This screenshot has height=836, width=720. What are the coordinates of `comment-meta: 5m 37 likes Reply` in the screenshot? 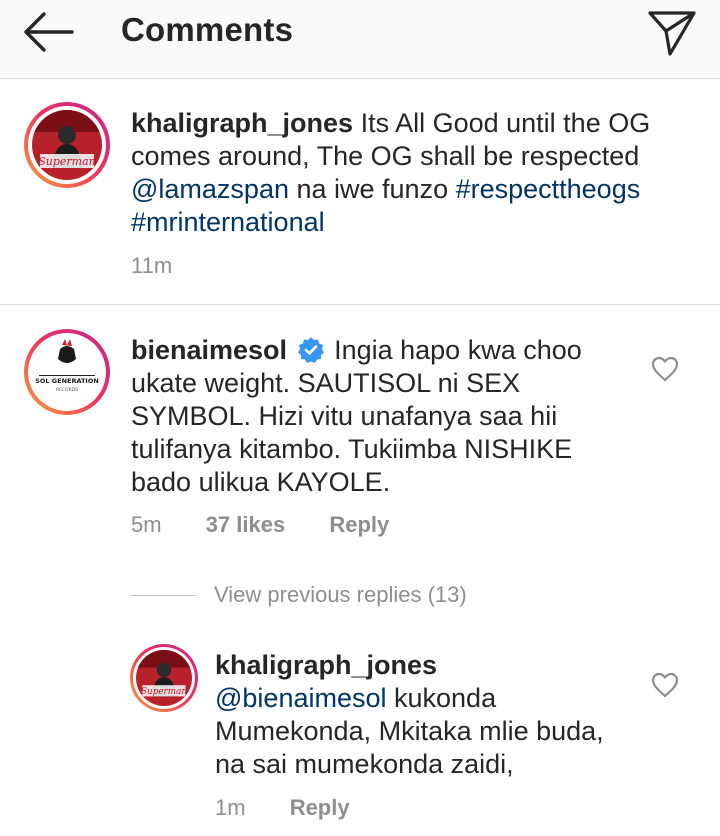 It's located at (260, 525).